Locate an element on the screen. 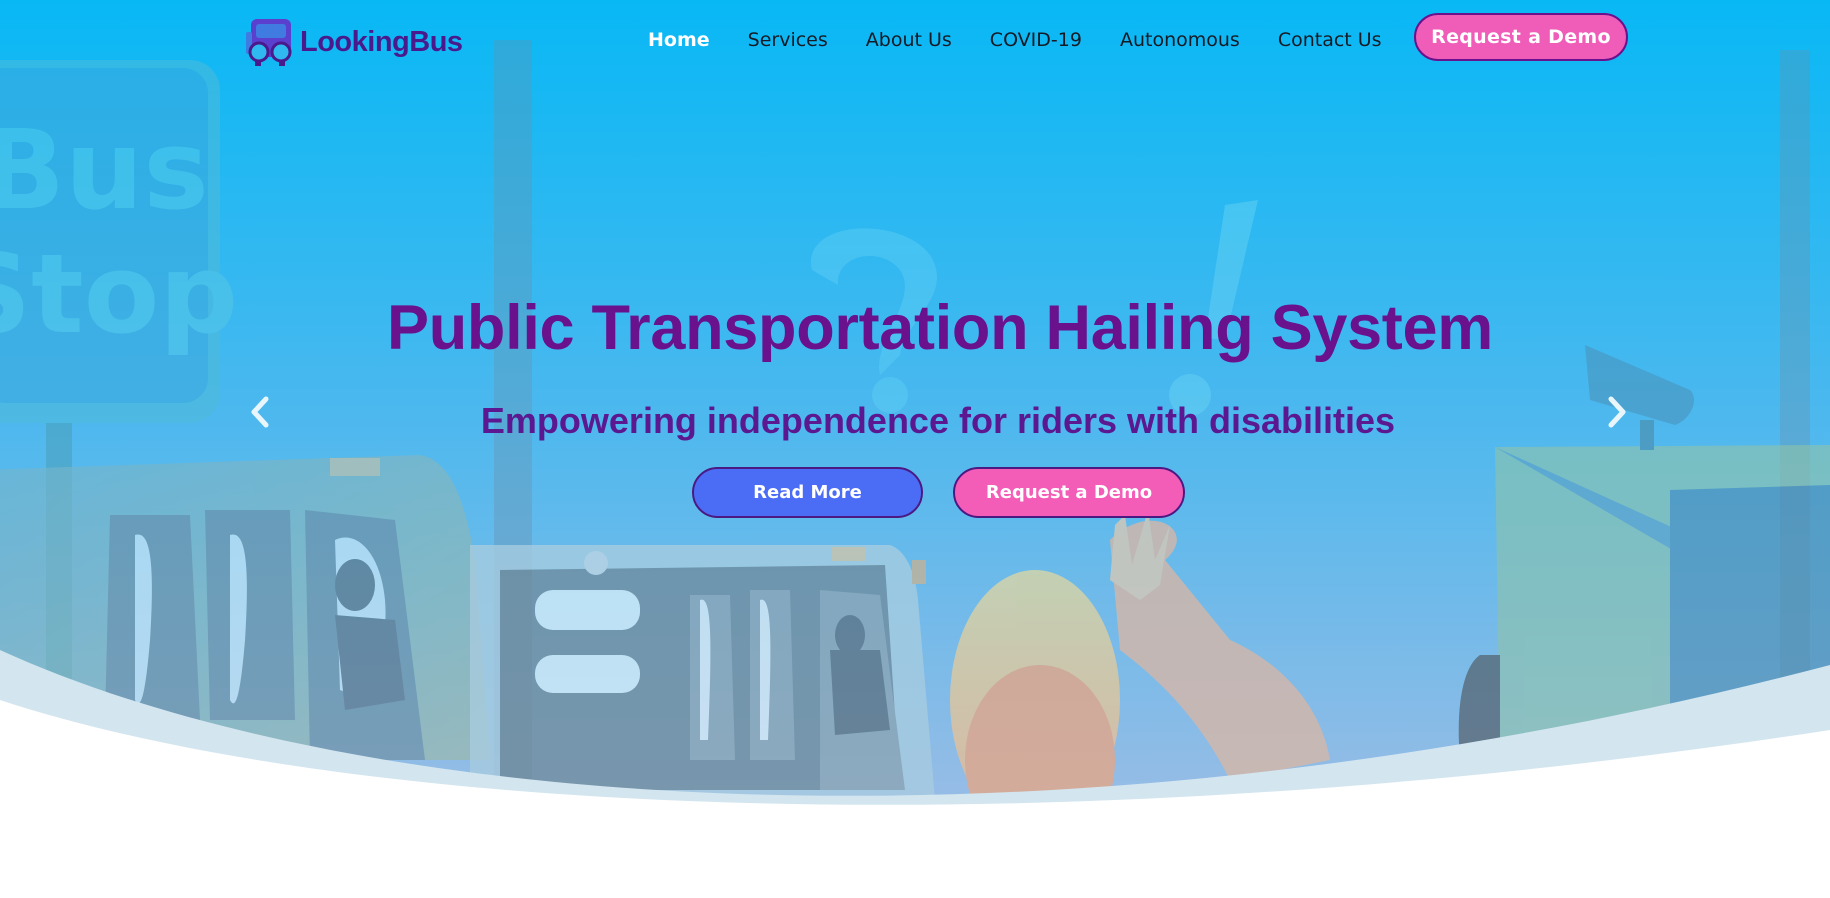 Image resolution: width=1830 pixels, height=898 pixels. carousel-next-button is located at coordinates (1617, 412).